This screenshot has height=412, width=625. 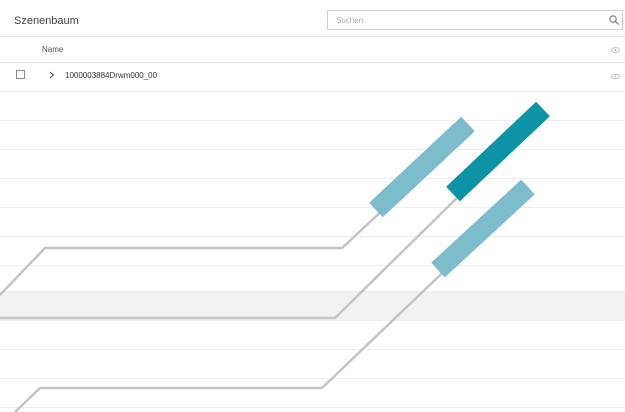 I want to click on column-header-row: Name, so click(x=312, y=50).